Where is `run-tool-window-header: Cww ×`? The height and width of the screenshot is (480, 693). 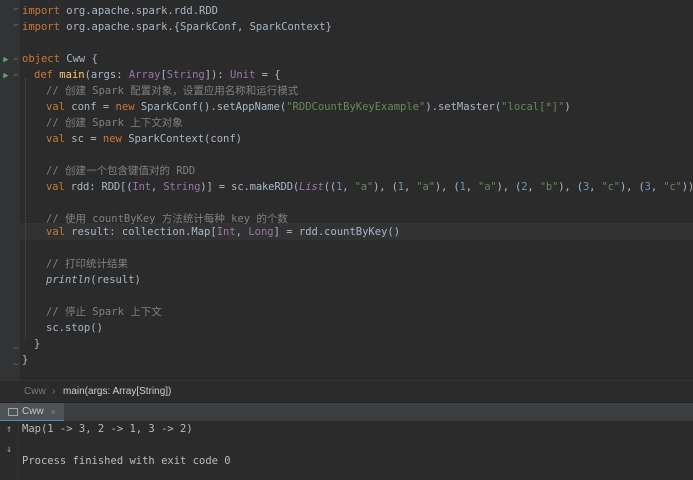
run-tool-window-header: Cww × is located at coordinates (346, 412).